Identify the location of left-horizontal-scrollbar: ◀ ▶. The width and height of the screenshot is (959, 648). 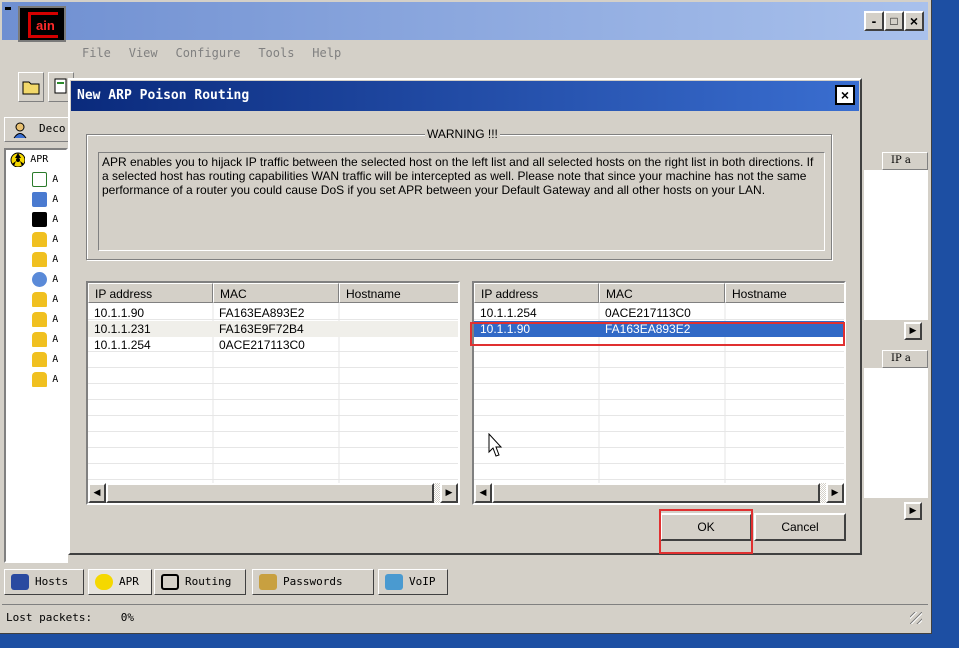
(273, 493).